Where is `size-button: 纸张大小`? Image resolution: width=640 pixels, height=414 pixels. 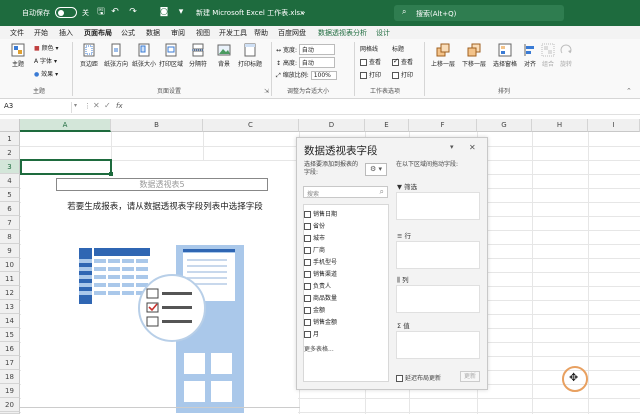 size-button: 纸张大小 is located at coordinates (144, 55).